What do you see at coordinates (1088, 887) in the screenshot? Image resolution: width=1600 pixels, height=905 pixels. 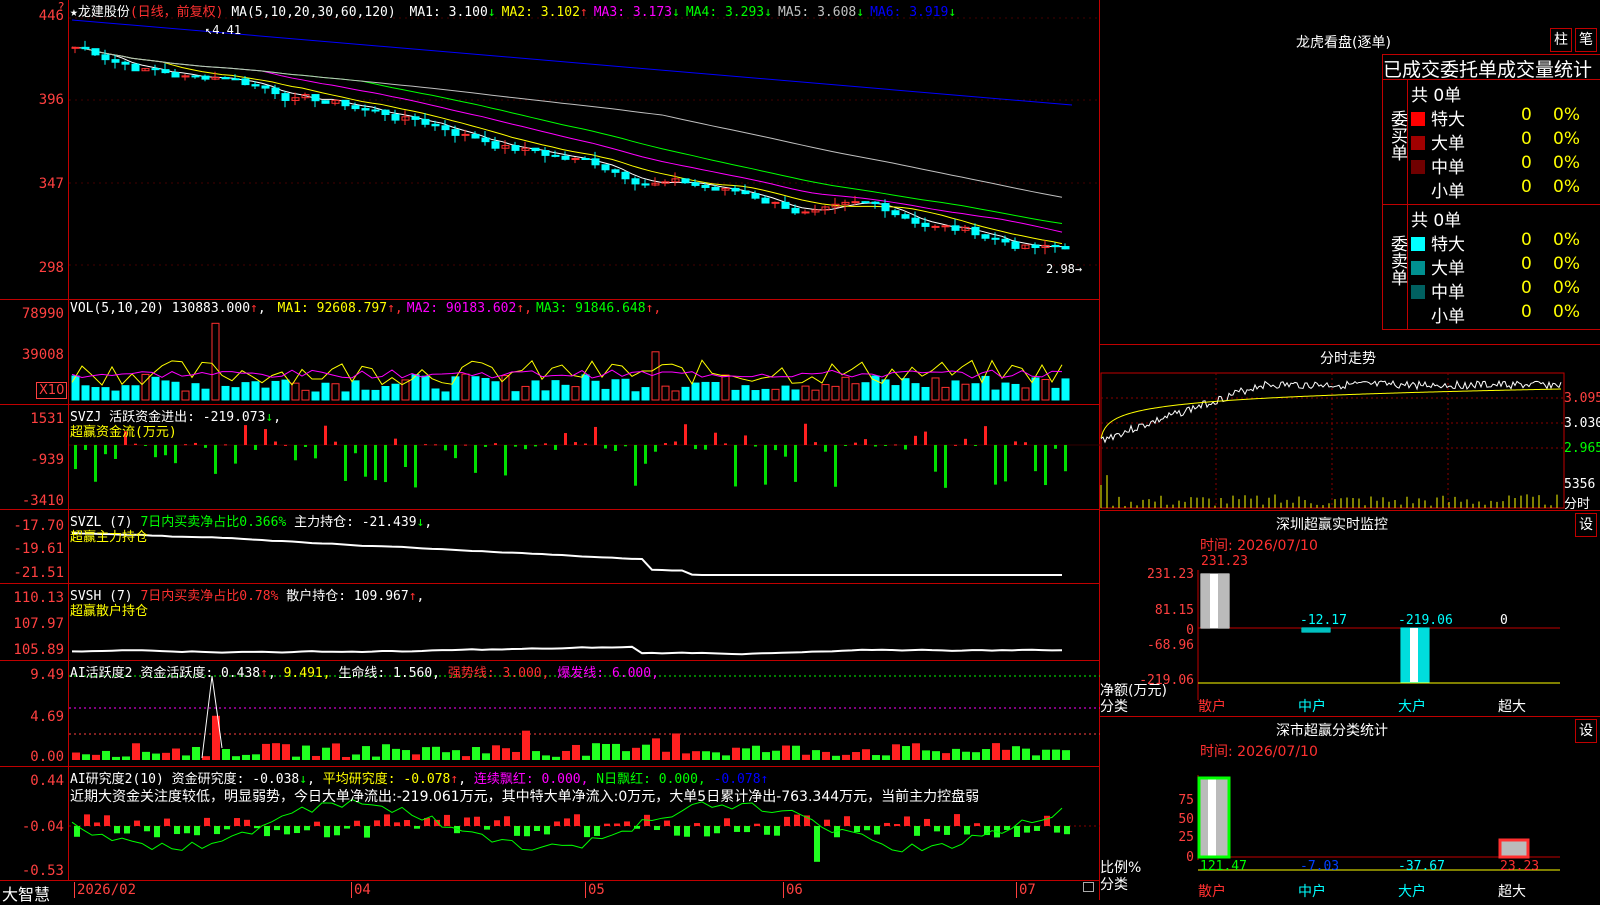 I see `lock-icon` at bounding box center [1088, 887].